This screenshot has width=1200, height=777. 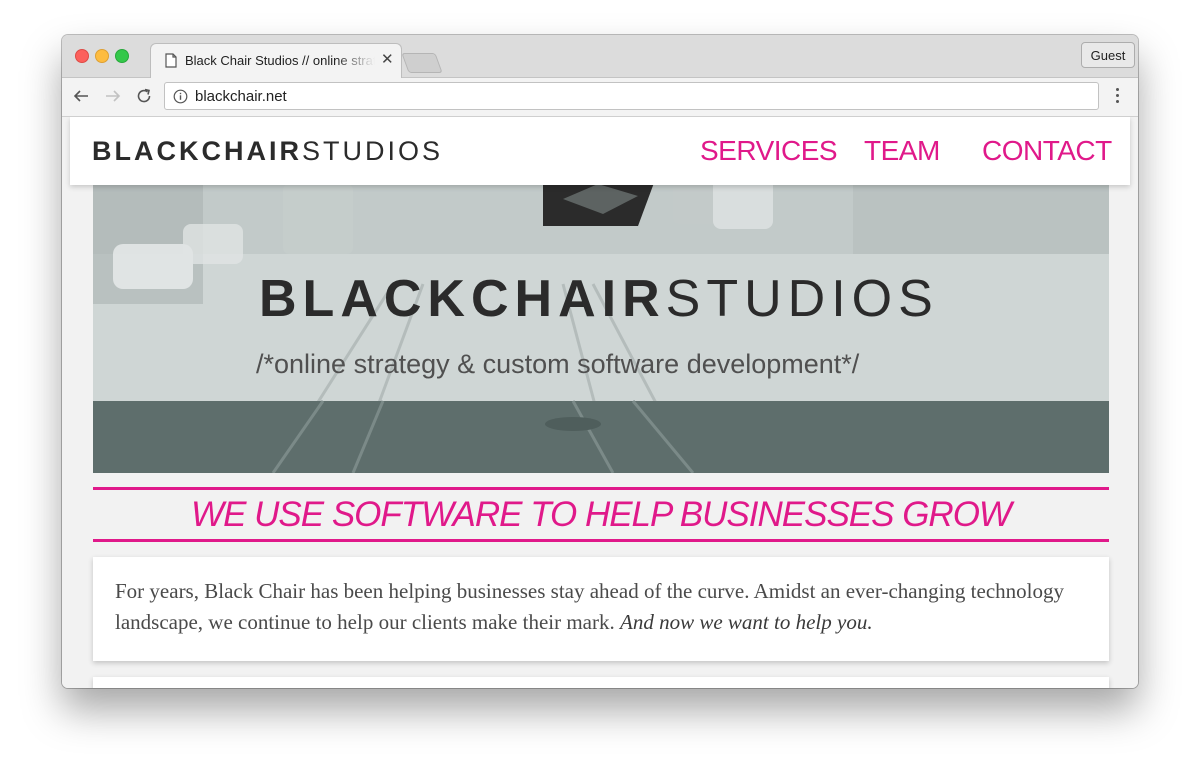 I want to click on guest-profile-button: Guest, so click(x=1108, y=55).